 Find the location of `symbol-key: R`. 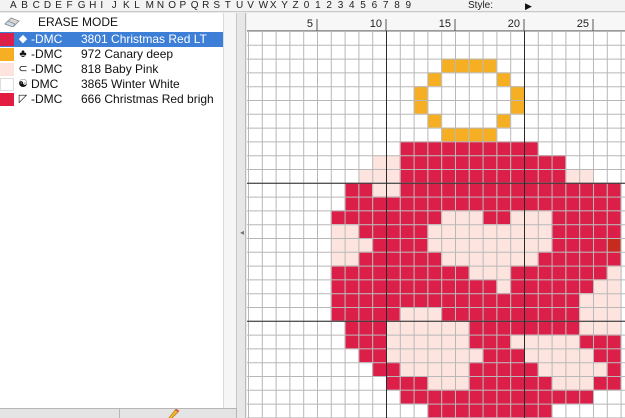

symbol-key: R is located at coordinates (205, 6).